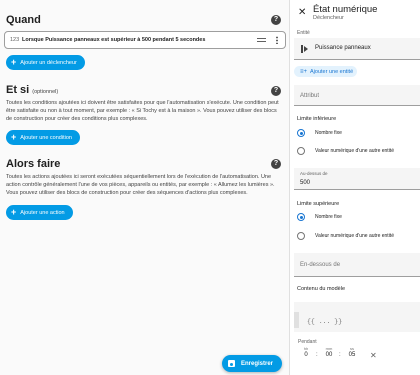 The height and width of the screenshot is (375, 420). I want to click on above-caption: Au-dessus de, so click(314, 173).